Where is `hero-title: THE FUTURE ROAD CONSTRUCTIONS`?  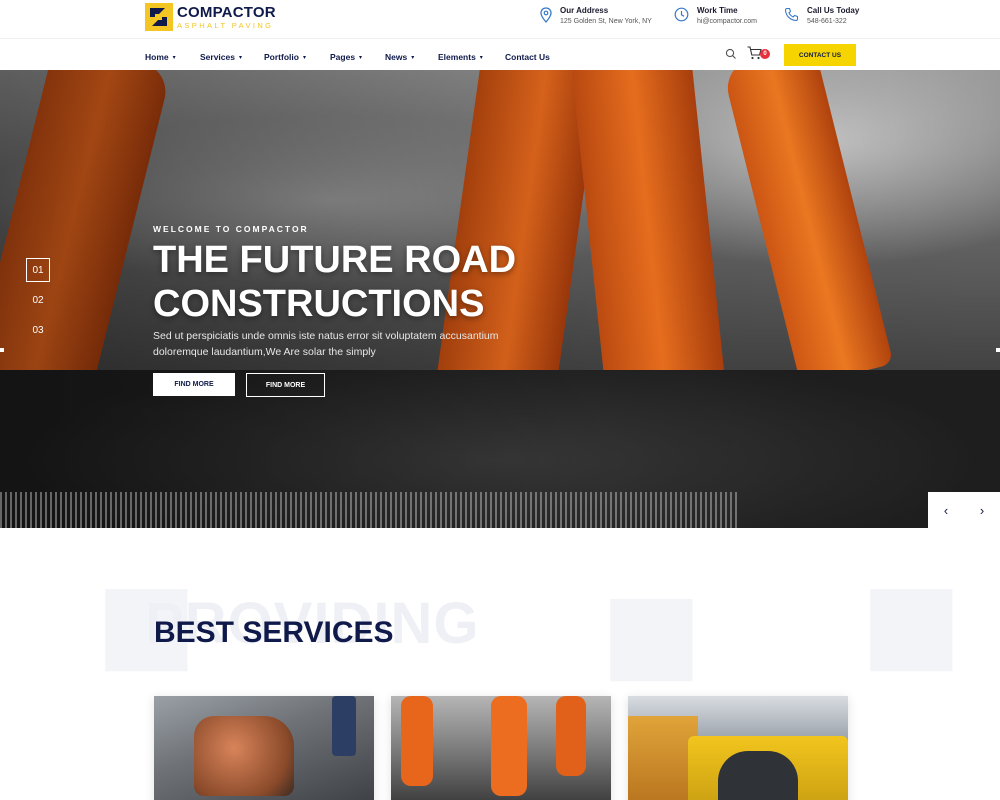
hero-title: THE FUTURE ROAD CONSTRUCTIONS is located at coordinates (413, 282).